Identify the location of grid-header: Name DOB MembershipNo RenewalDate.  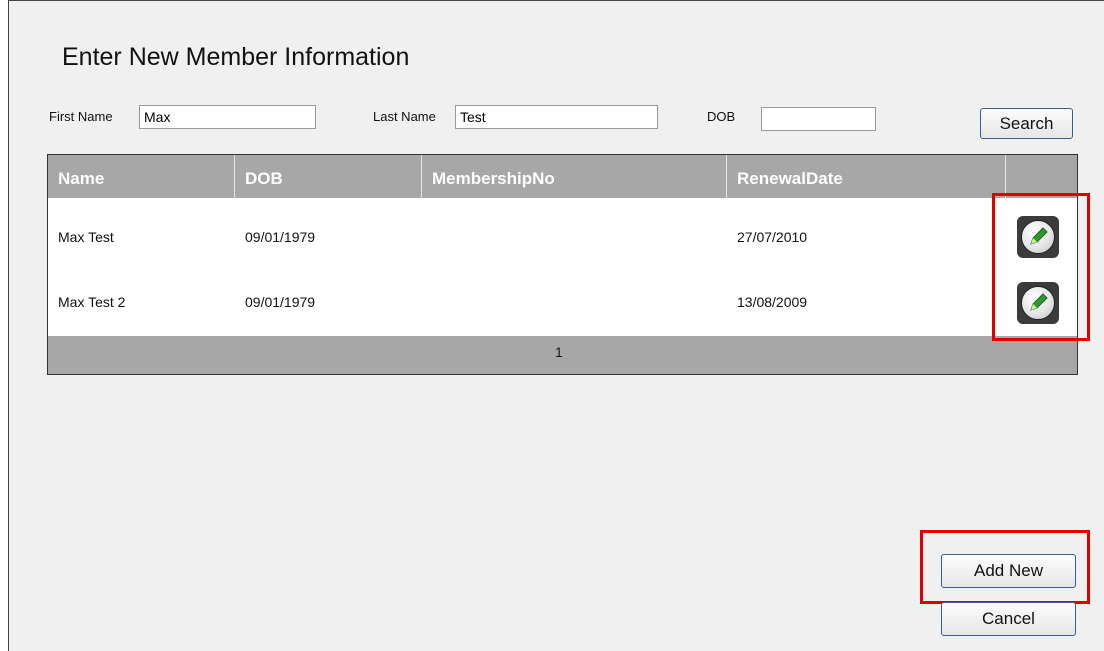
(562, 176).